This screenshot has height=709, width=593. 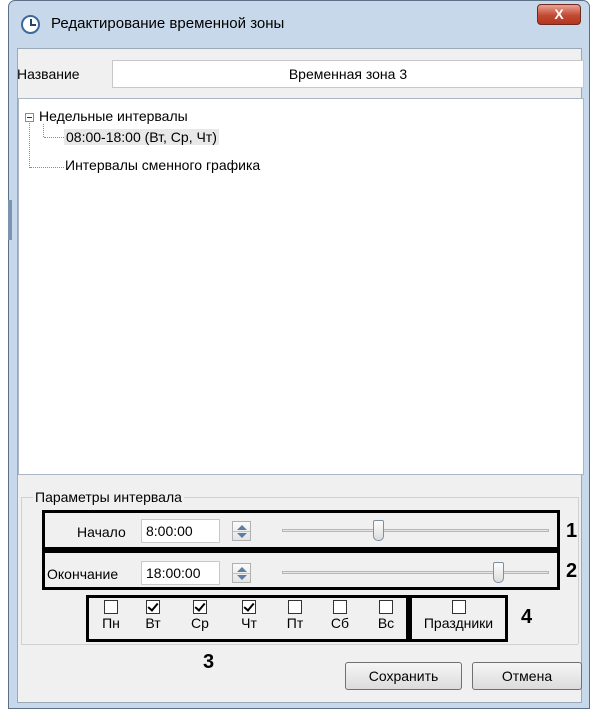 What do you see at coordinates (340, 623) in the screenshot?
I see `day-label: Сб` at bounding box center [340, 623].